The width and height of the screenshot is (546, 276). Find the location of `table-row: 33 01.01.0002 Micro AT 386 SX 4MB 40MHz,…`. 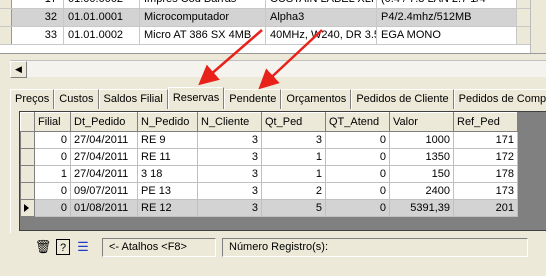

table-row: 33 01.01.0002 Micro AT 386 SX 4MB 40MHz,… is located at coordinates (273, 36).